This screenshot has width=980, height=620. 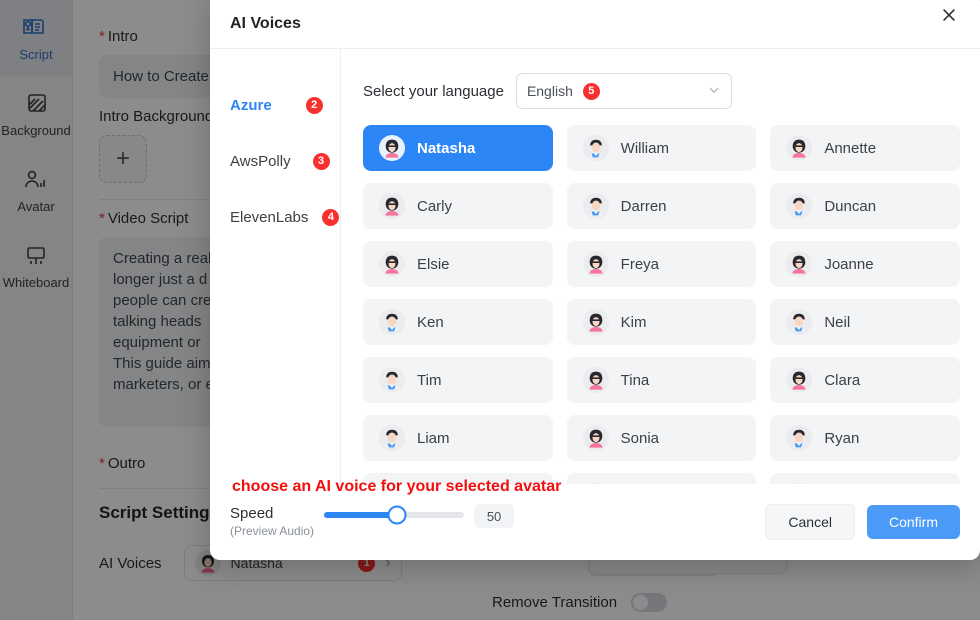 I want to click on tab-awspolly: AwsPolly 3, so click(x=275, y=161).